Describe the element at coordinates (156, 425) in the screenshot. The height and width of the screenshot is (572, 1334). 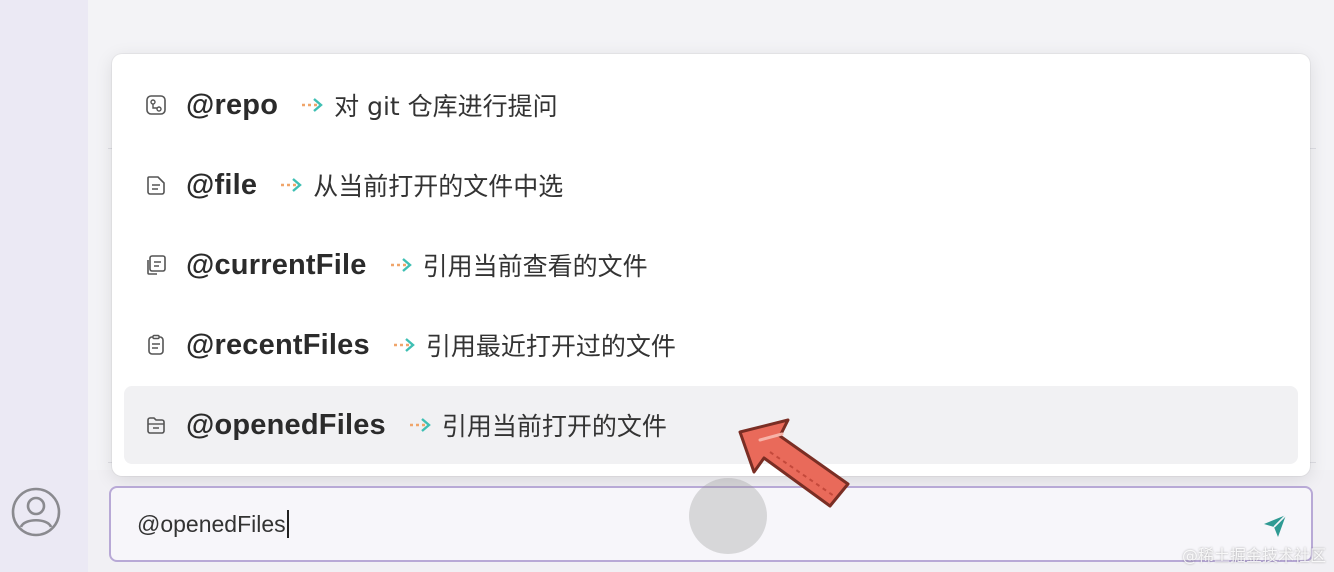
I see `opened-files-icon` at that location.